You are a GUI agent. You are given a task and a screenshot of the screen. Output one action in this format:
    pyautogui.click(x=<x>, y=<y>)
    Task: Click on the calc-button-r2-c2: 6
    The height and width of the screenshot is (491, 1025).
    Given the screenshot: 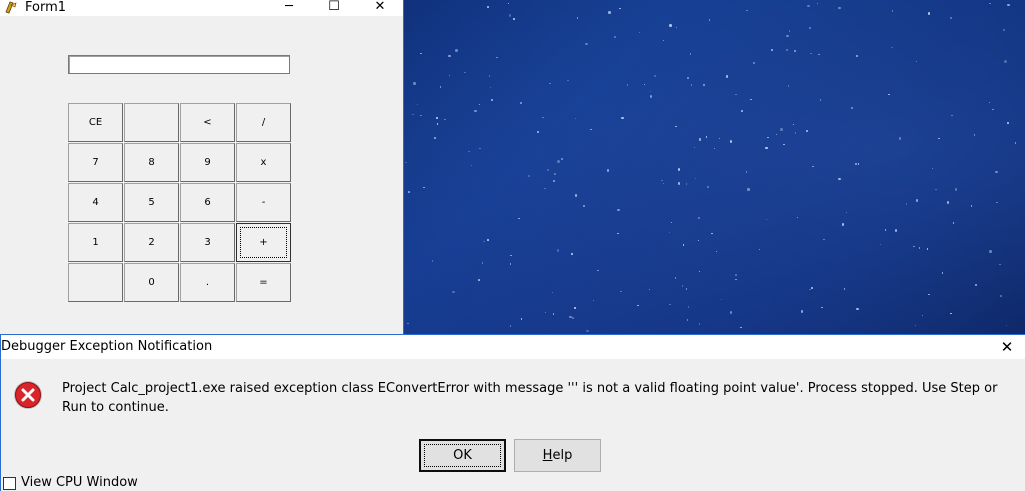 What is the action you would take?
    pyautogui.click(x=207, y=202)
    